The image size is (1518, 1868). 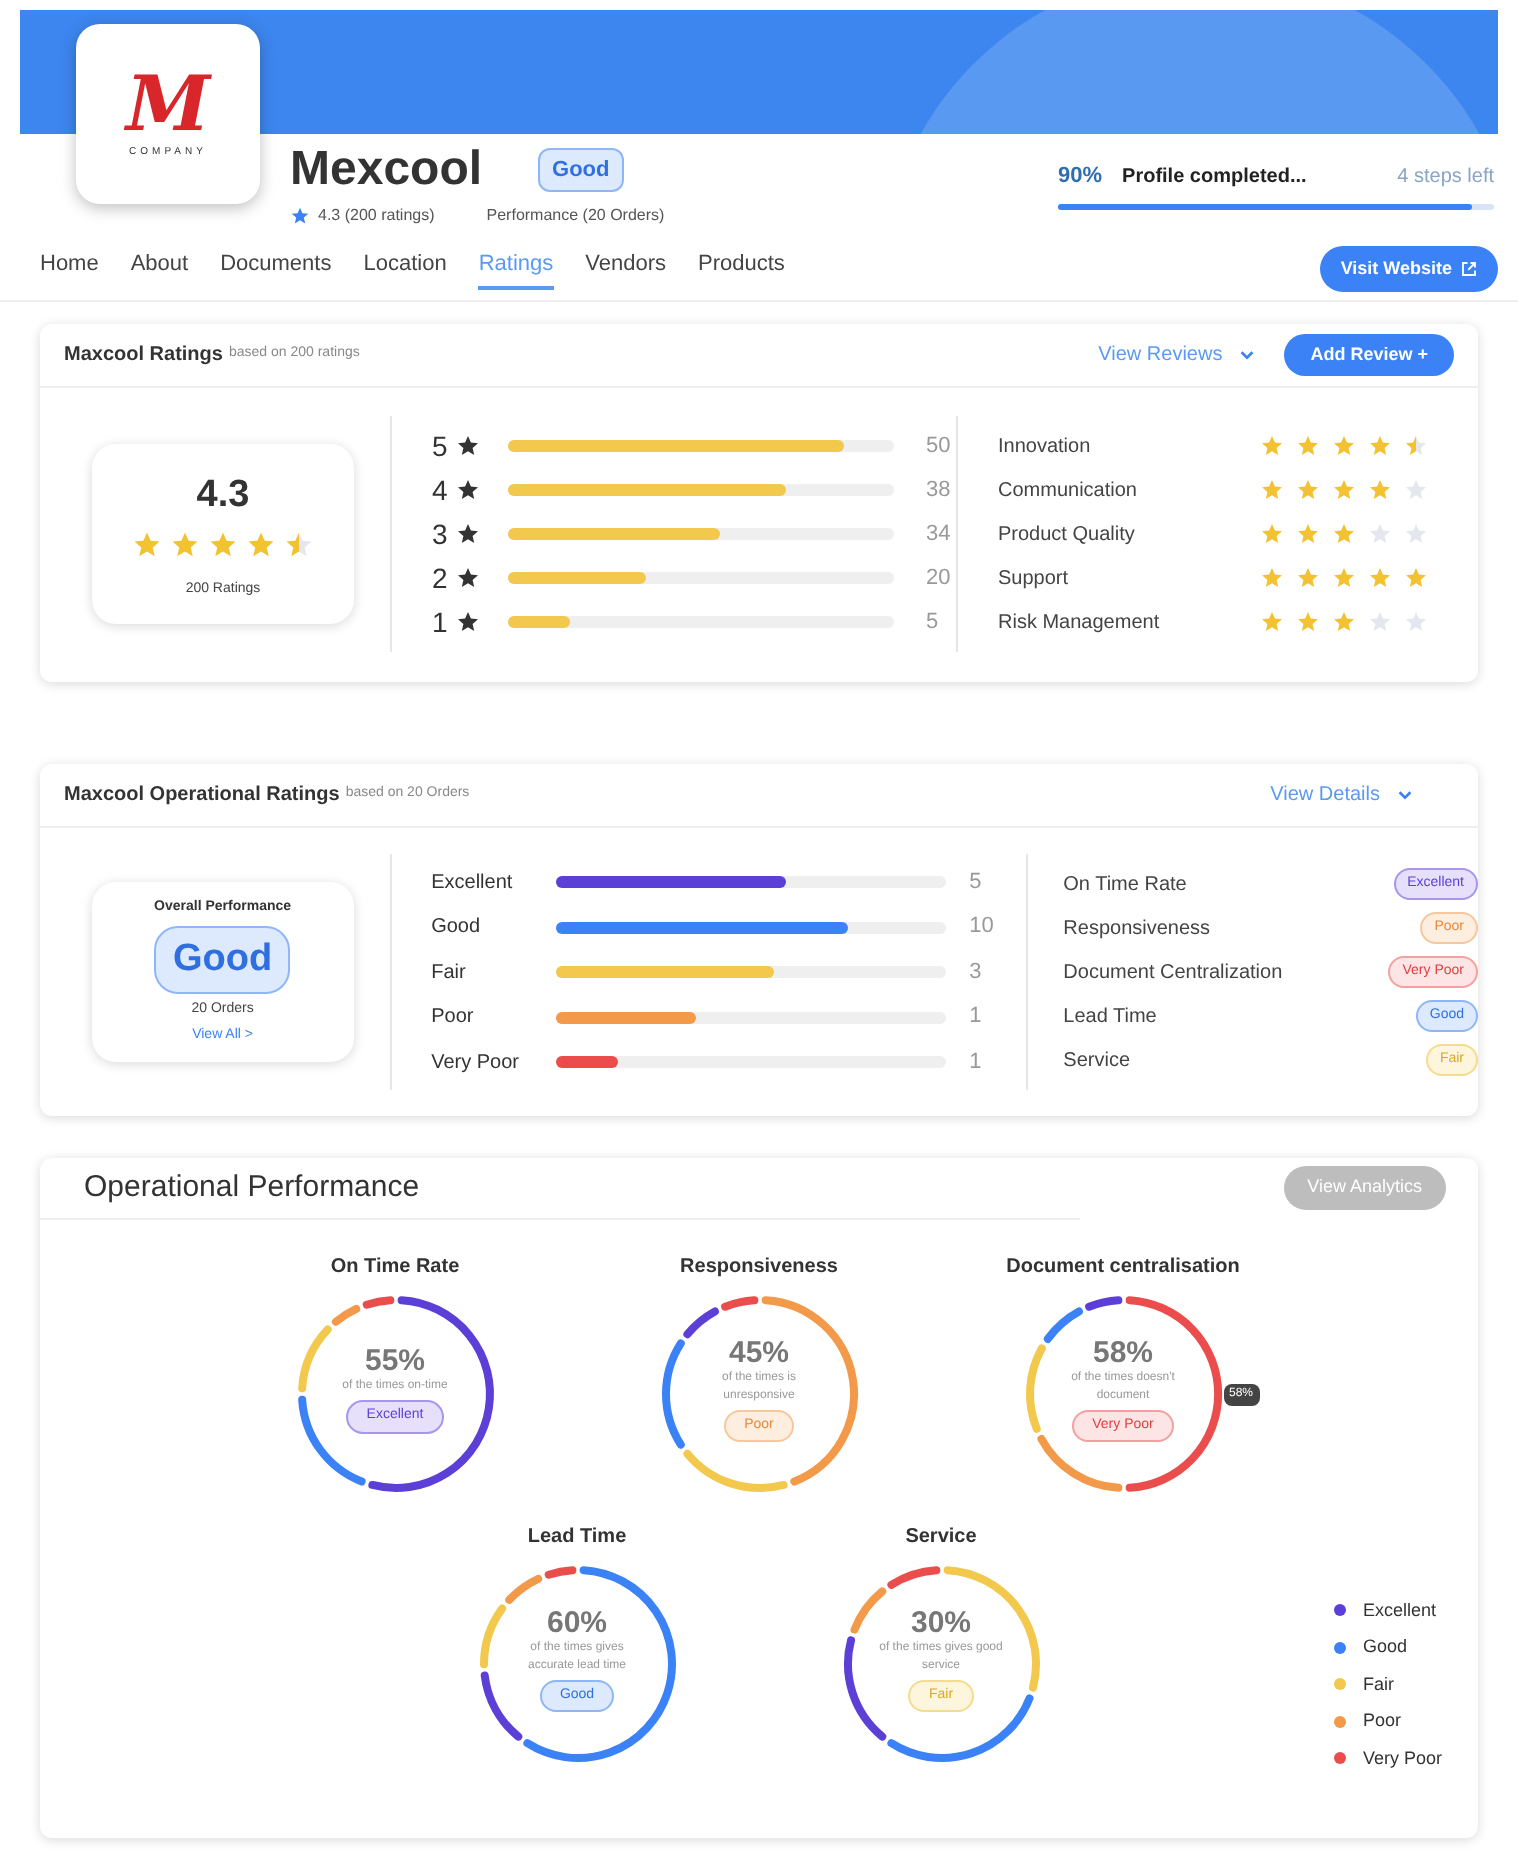 I want to click on criterion-name: Risk Management, so click(x=1079, y=623).